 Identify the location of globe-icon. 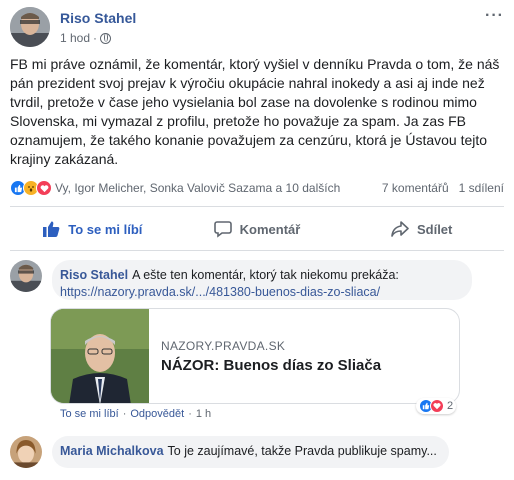
(106, 38).